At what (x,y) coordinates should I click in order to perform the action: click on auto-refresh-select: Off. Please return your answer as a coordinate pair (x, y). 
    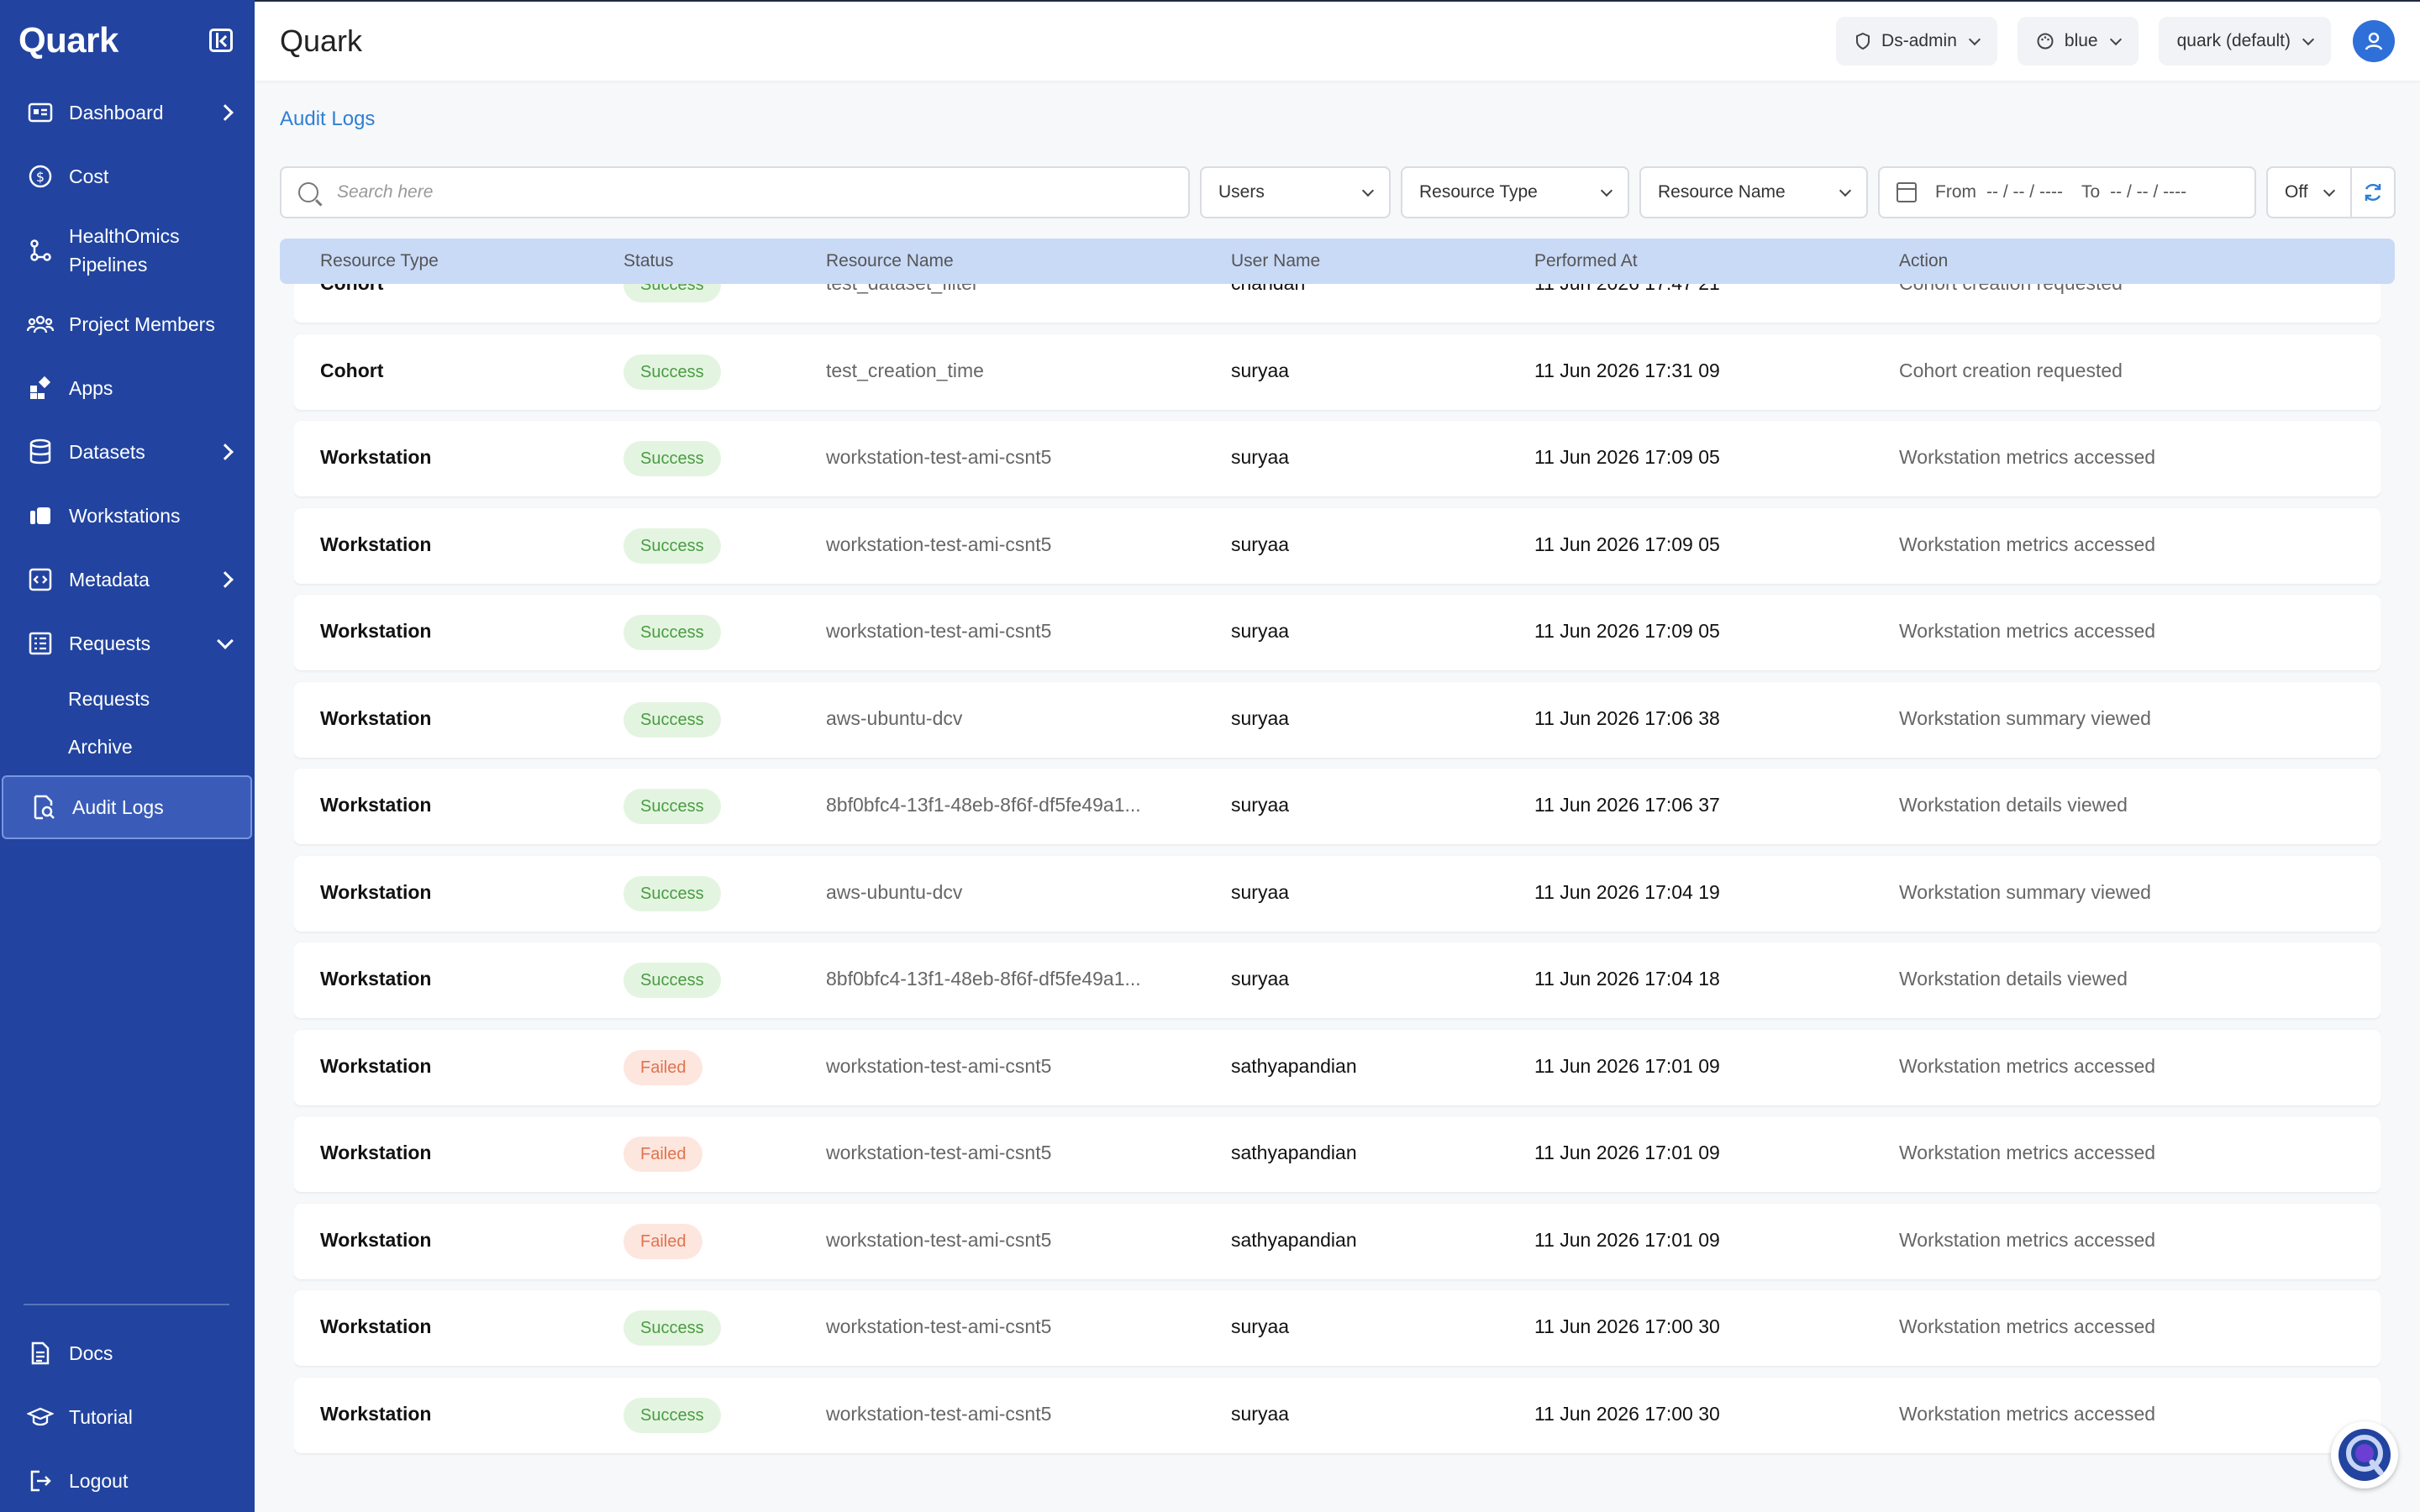
    Looking at the image, I should click on (2309, 192).